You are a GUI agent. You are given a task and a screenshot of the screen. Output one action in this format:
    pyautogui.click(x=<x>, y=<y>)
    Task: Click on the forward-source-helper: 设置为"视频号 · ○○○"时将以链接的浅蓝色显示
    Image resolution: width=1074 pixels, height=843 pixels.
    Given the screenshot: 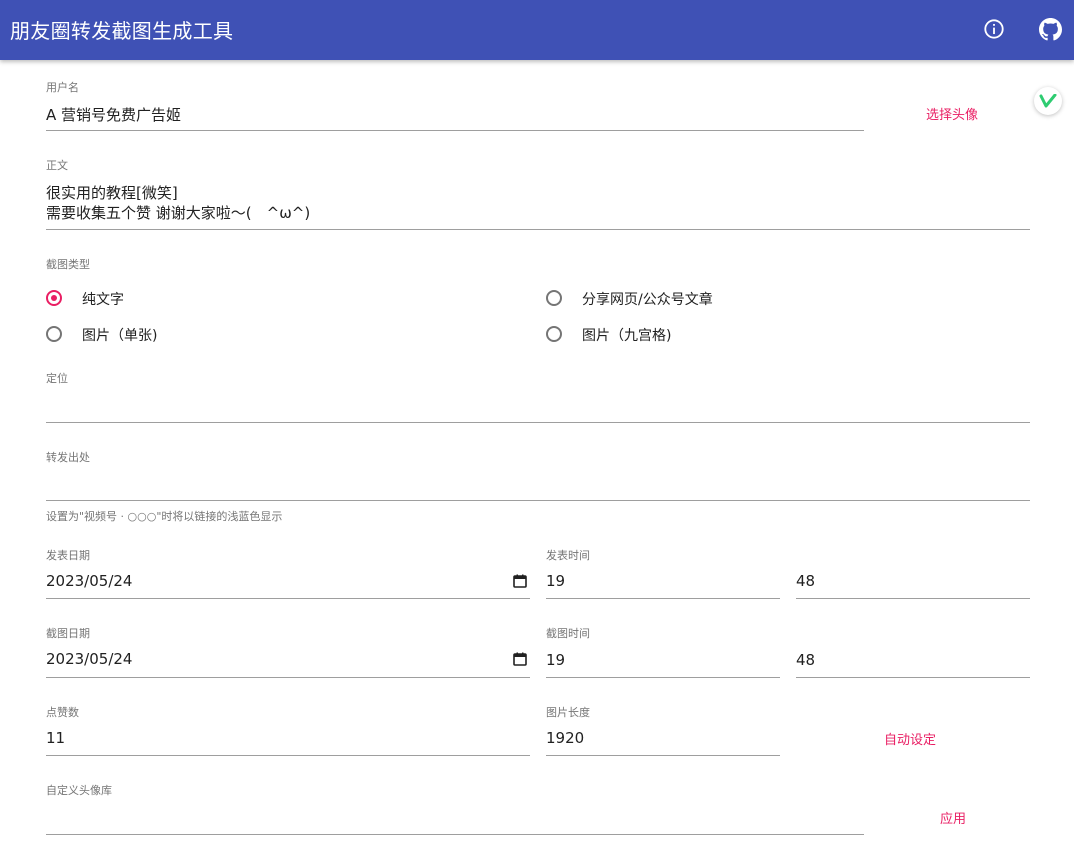 What is the action you would take?
    pyautogui.click(x=164, y=516)
    